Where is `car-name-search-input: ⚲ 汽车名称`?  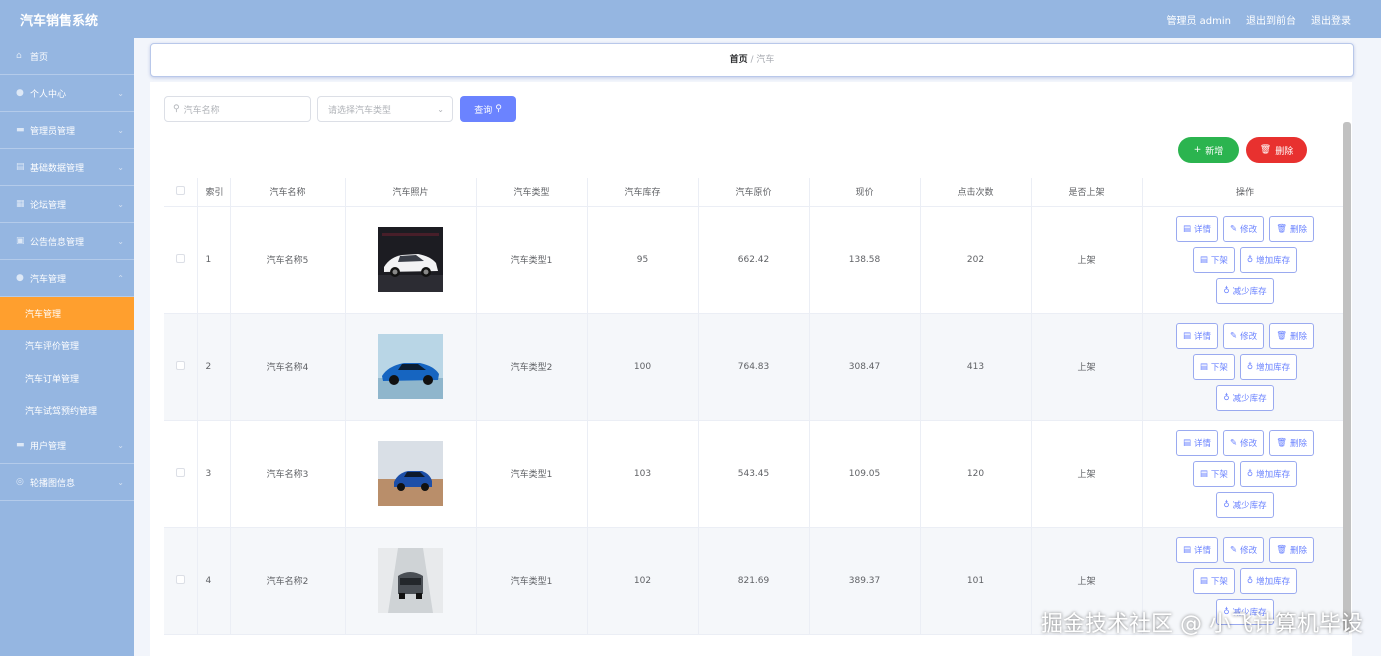
car-name-search-input: ⚲ 汽车名称 is located at coordinates (237, 109).